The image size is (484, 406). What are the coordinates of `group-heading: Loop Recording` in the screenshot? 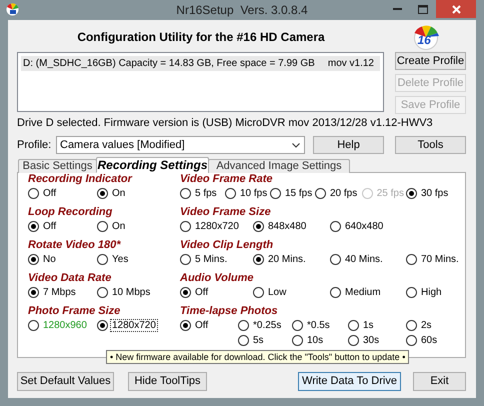 It's located at (71, 212).